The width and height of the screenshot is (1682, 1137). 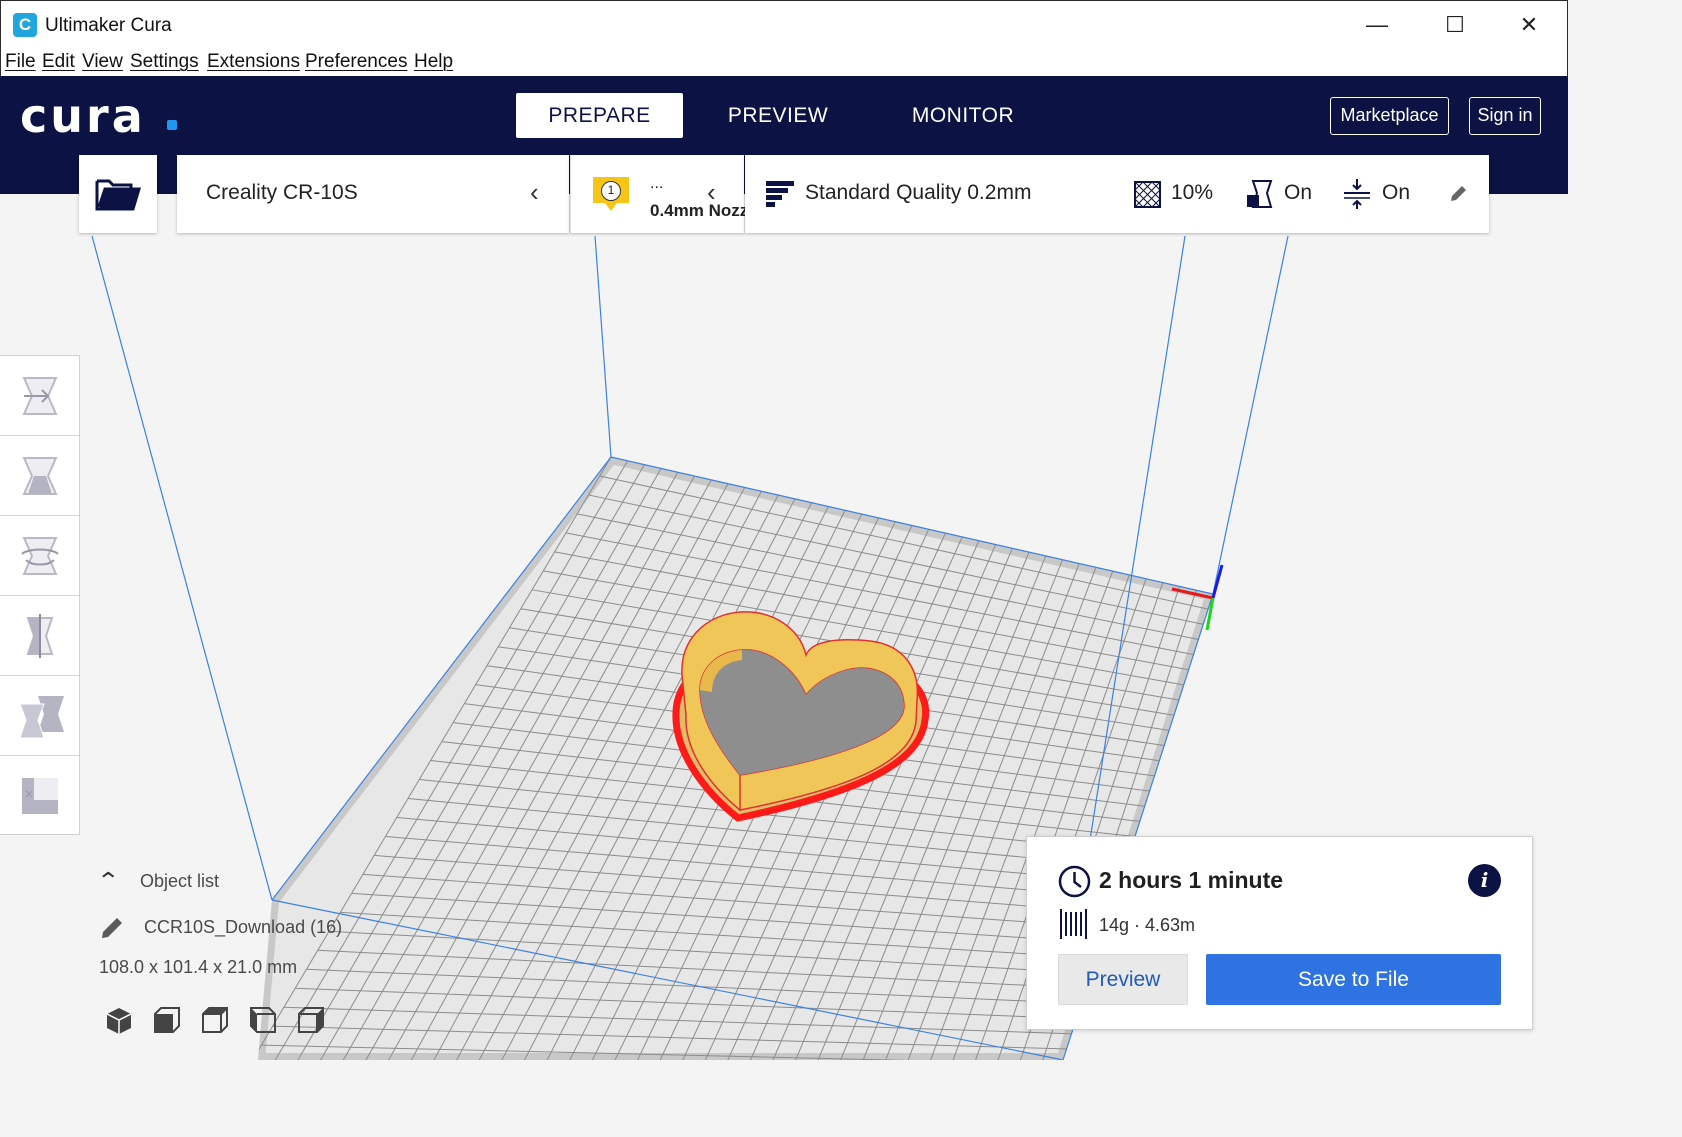 What do you see at coordinates (1117, 194) in the screenshot?
I see `print-setup-selector: Standard Quality 0.2mm 10% On On` at bounding box center [1117, 194].